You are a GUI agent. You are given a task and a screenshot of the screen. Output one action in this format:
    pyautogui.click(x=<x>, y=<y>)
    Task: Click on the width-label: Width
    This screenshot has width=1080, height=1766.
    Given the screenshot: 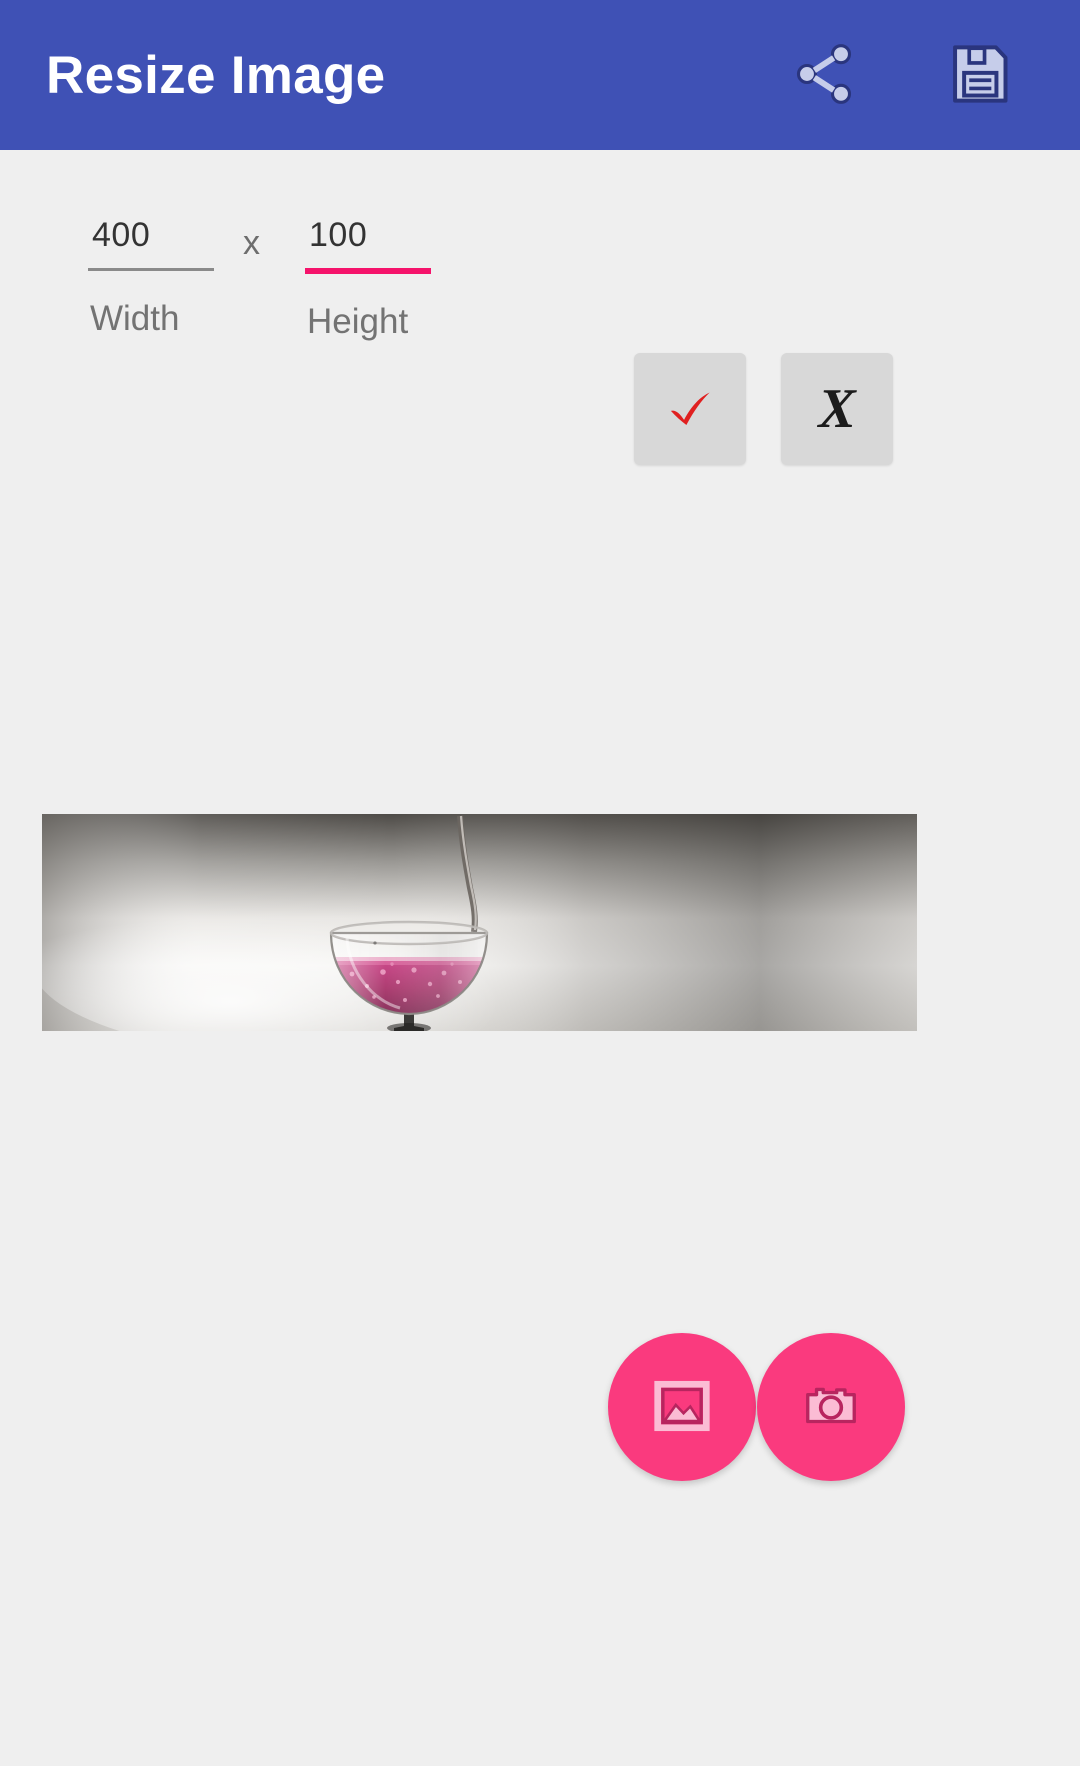 What is the action you would take?
    pyautogui.click(x=135, y=318)
    